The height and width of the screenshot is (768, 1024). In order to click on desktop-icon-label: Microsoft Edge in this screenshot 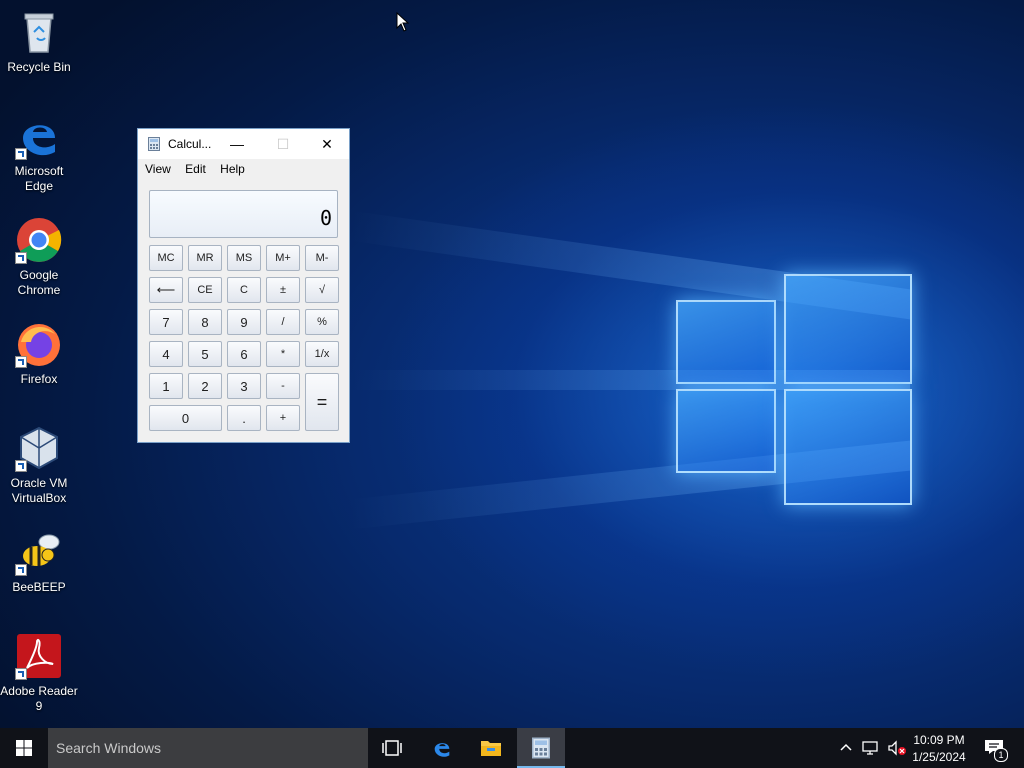, I will do `click(39, 178)`.